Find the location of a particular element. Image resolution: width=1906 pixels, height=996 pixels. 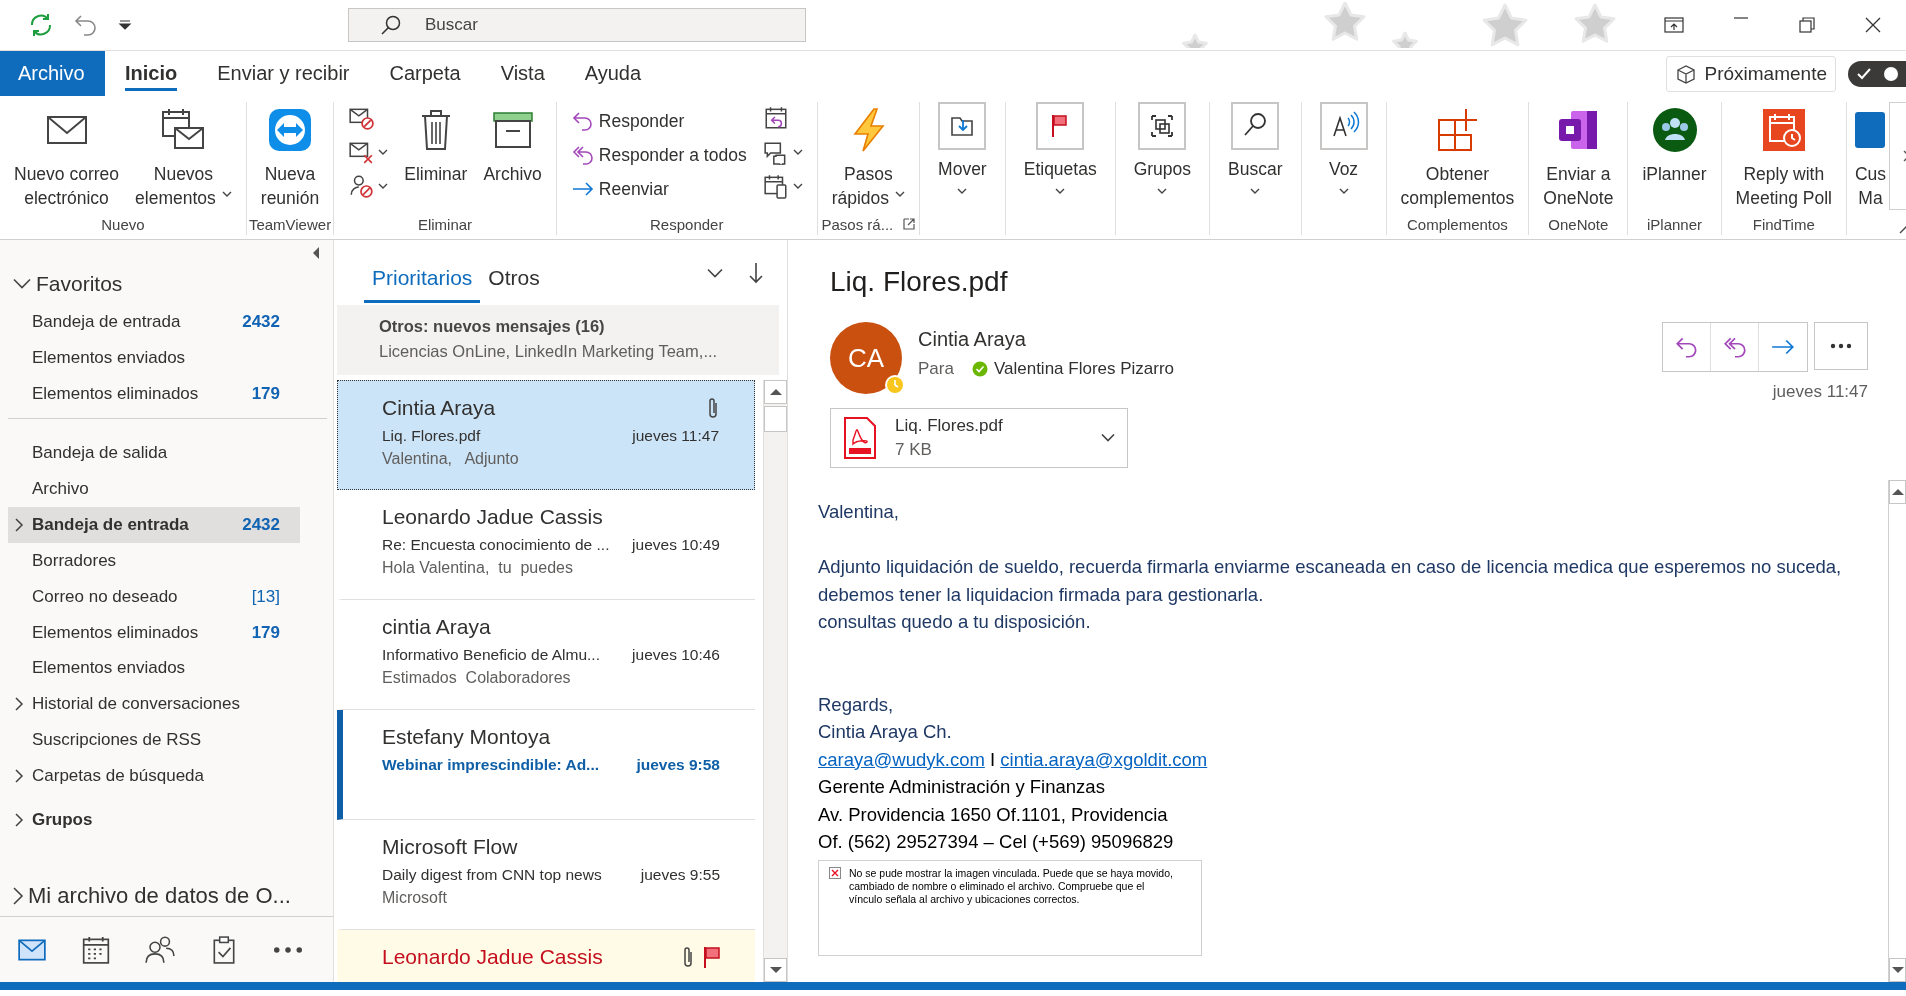

ribbon-icon-button is located at coordinates (782, 186).